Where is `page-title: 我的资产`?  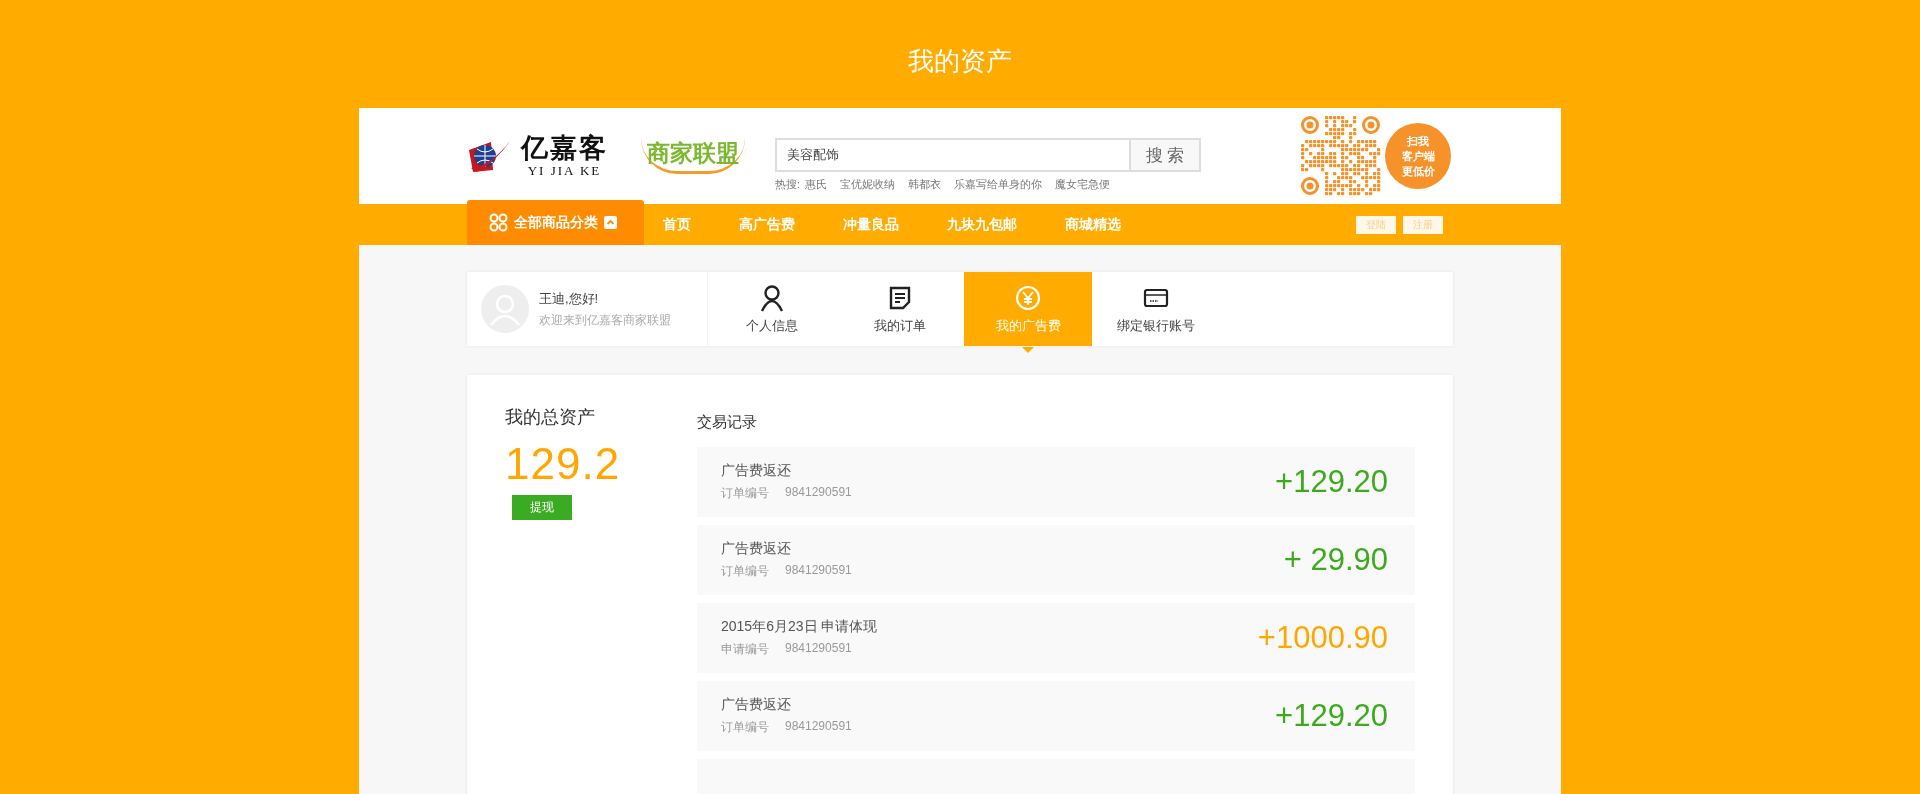
page-title: 我的资产 is located at coordinates (960, 61).